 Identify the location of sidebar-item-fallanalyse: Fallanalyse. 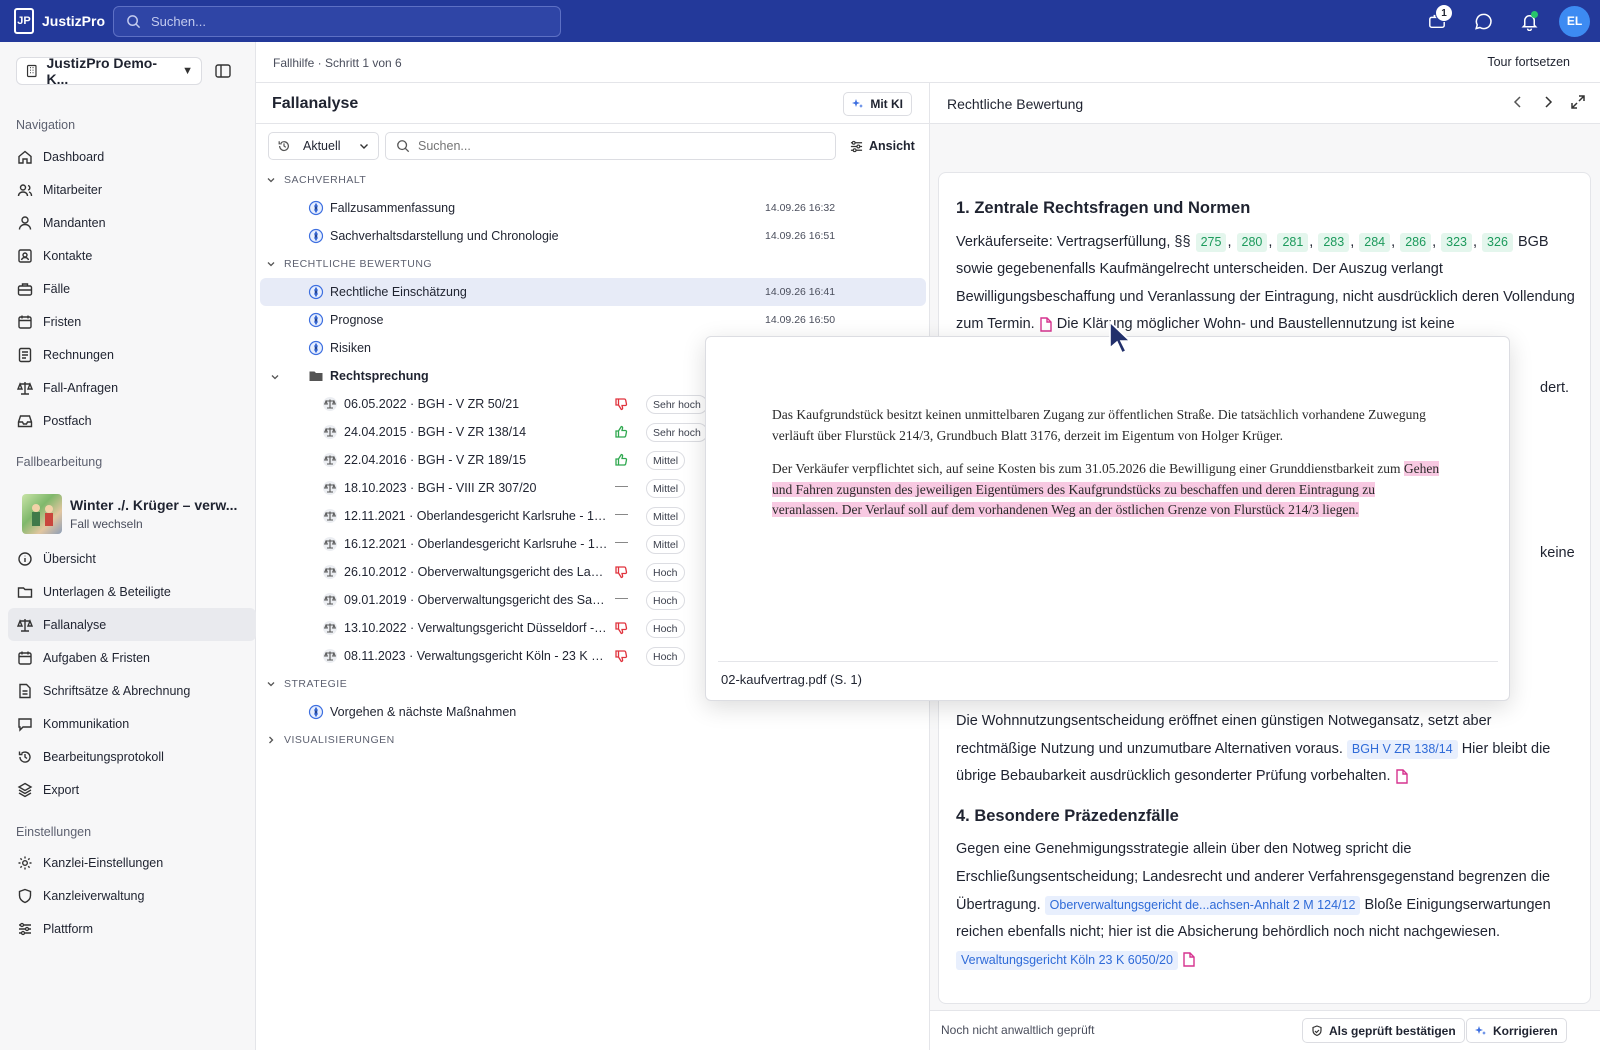
(132, 624).